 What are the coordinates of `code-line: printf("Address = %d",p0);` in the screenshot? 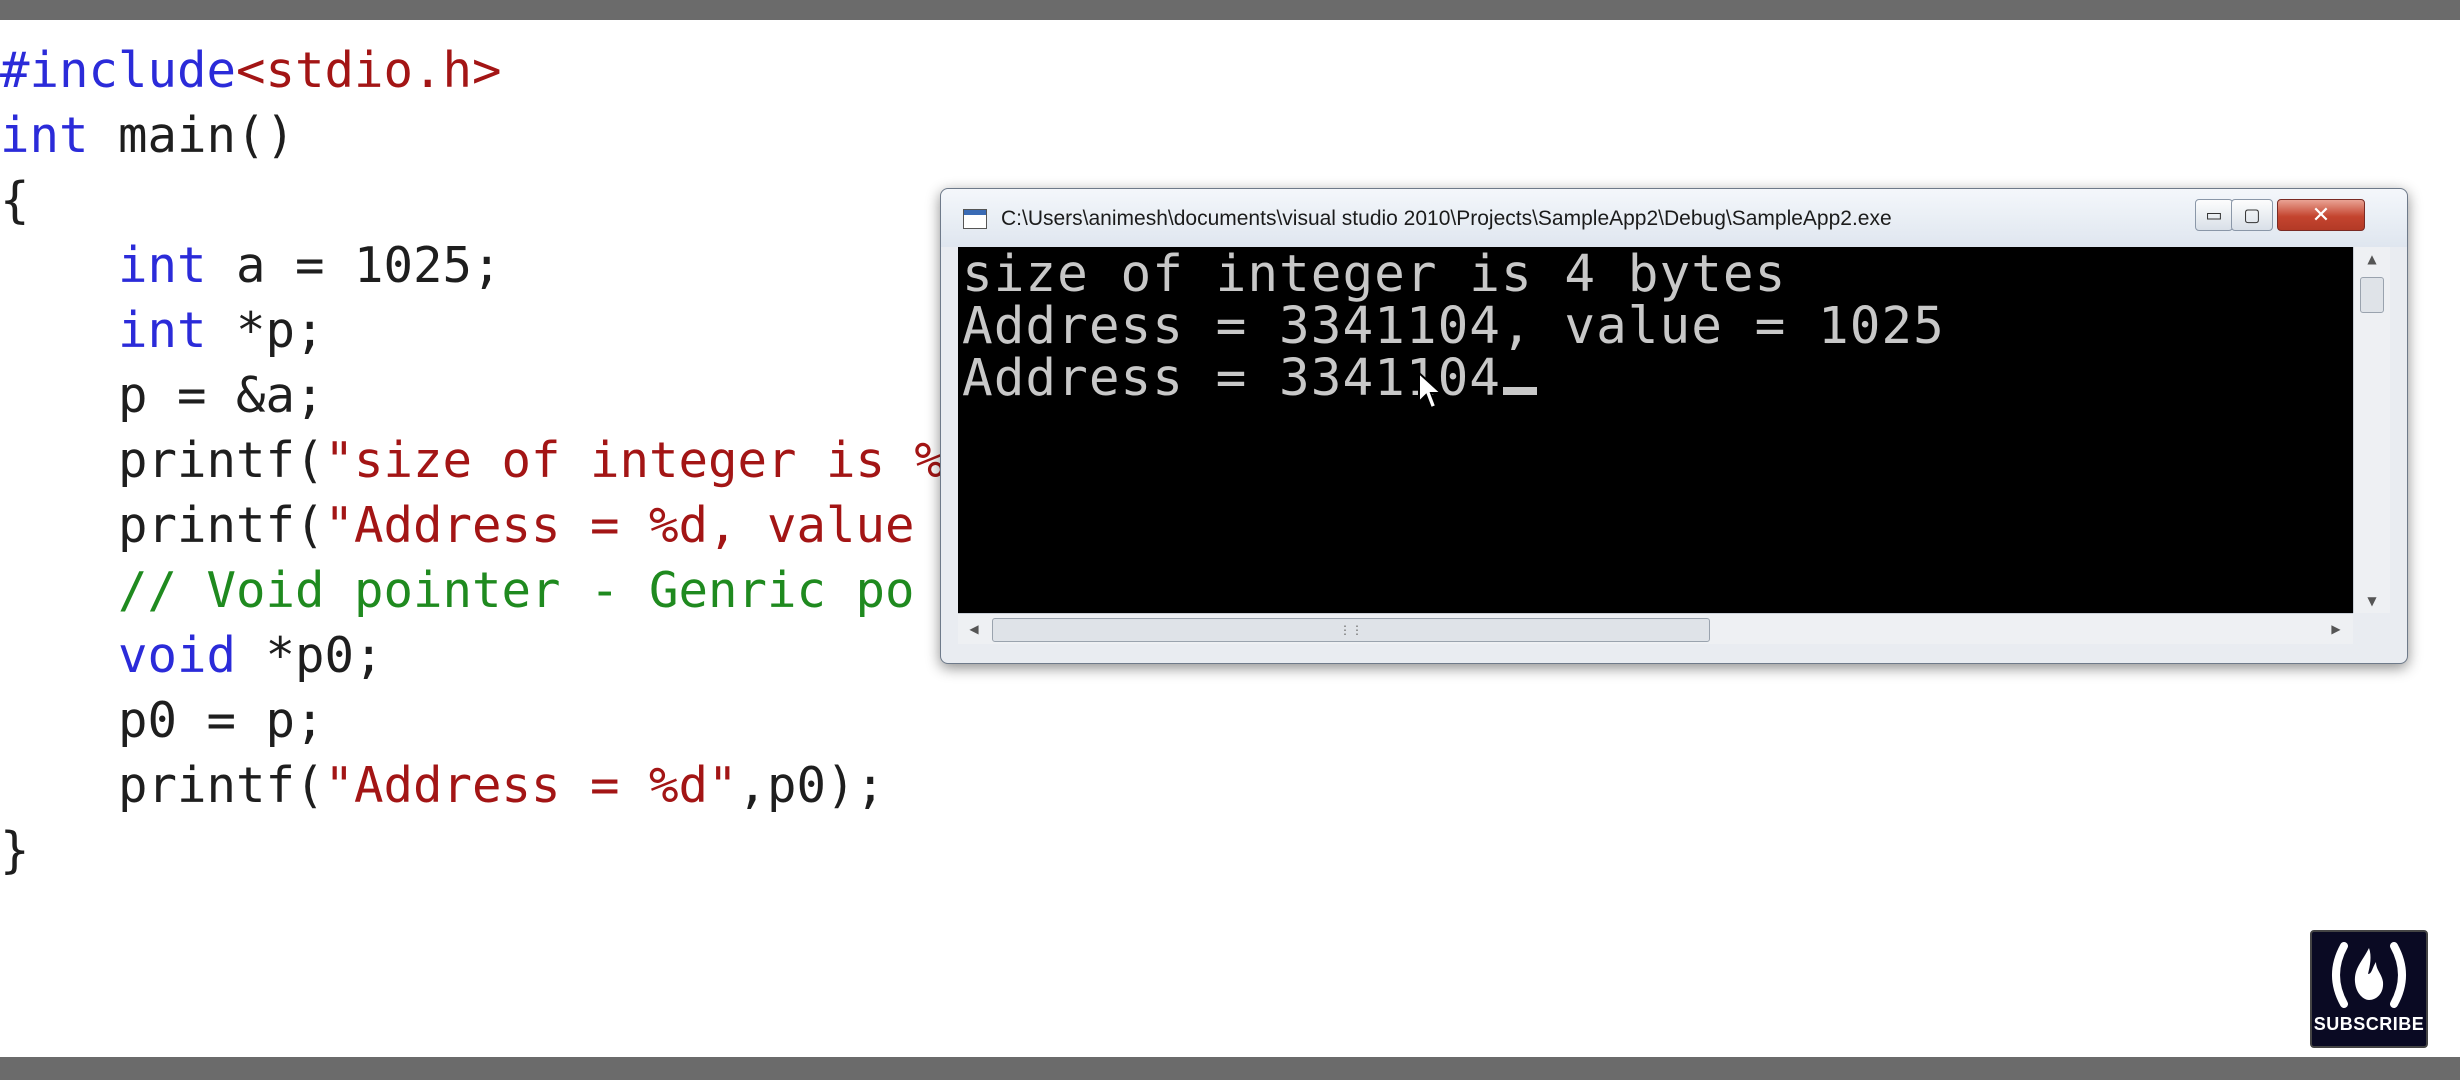 It's located at (442, 786).